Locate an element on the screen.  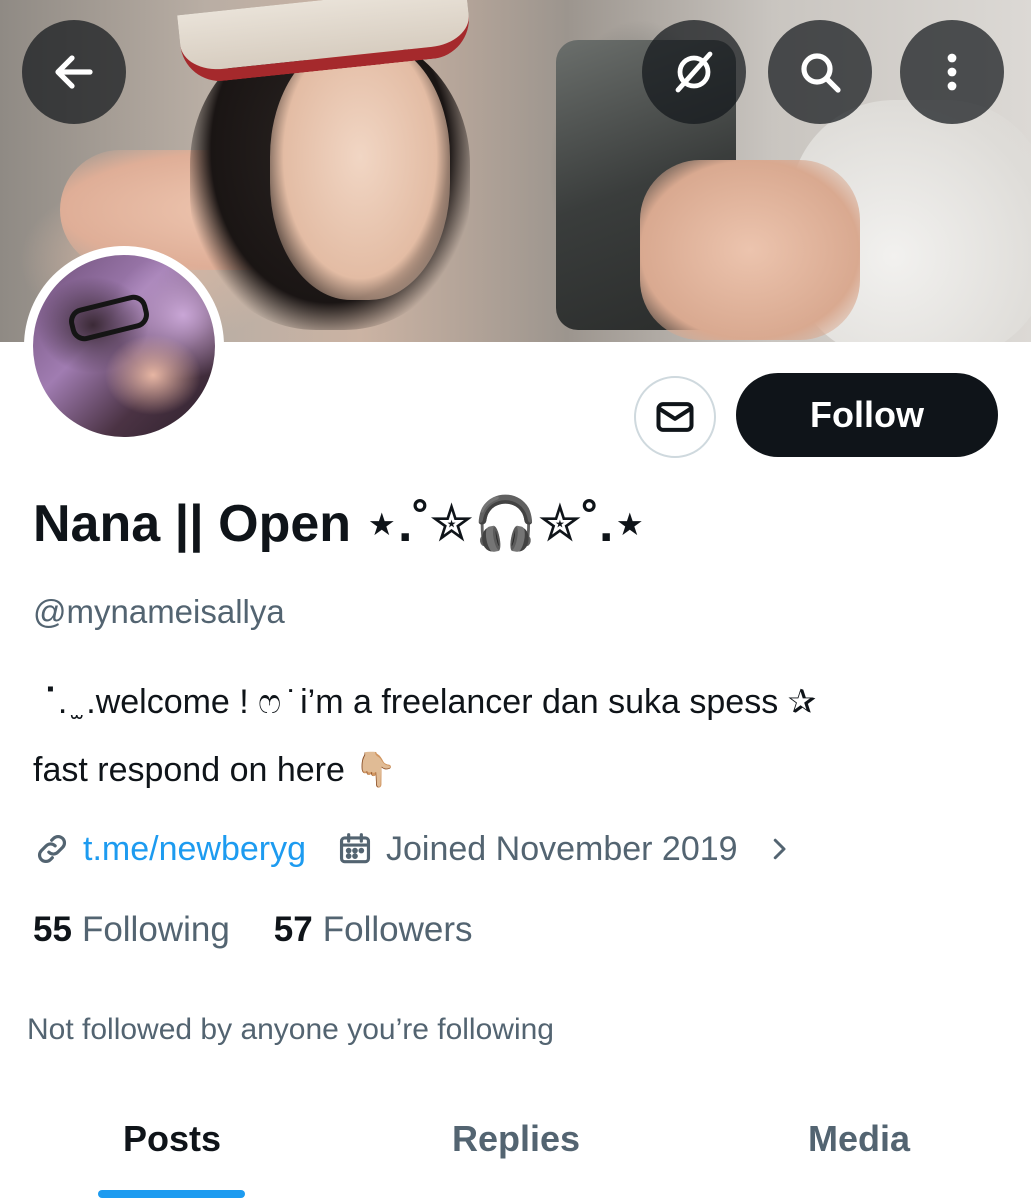
bio-line: fast respond on here 👇🏼 is located at coordinates (215, 770).